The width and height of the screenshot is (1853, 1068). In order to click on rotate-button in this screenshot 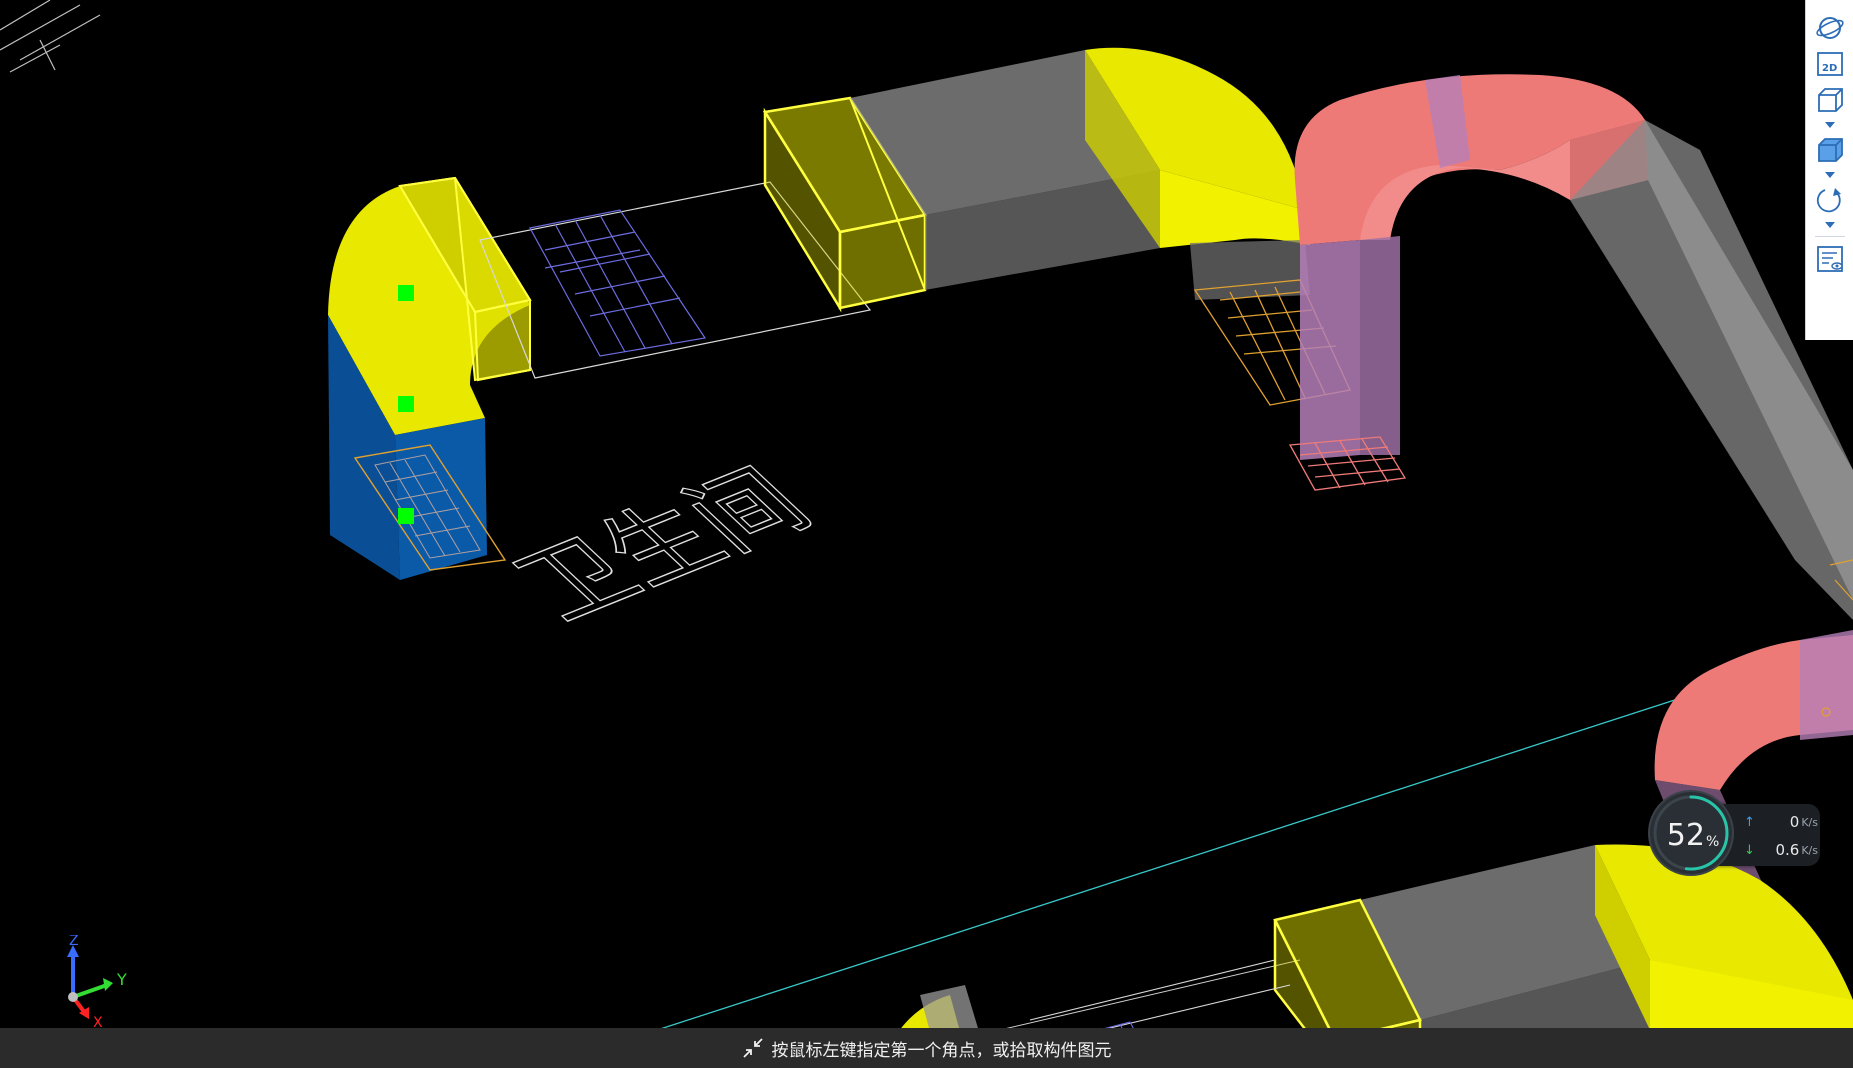, I will do `click(1830, 200)`.